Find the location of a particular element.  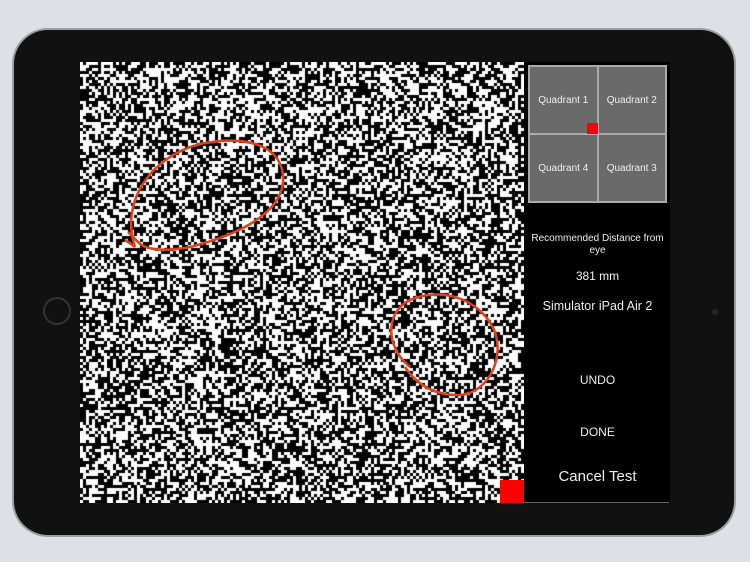

divider is located at coordinates (596, 502).